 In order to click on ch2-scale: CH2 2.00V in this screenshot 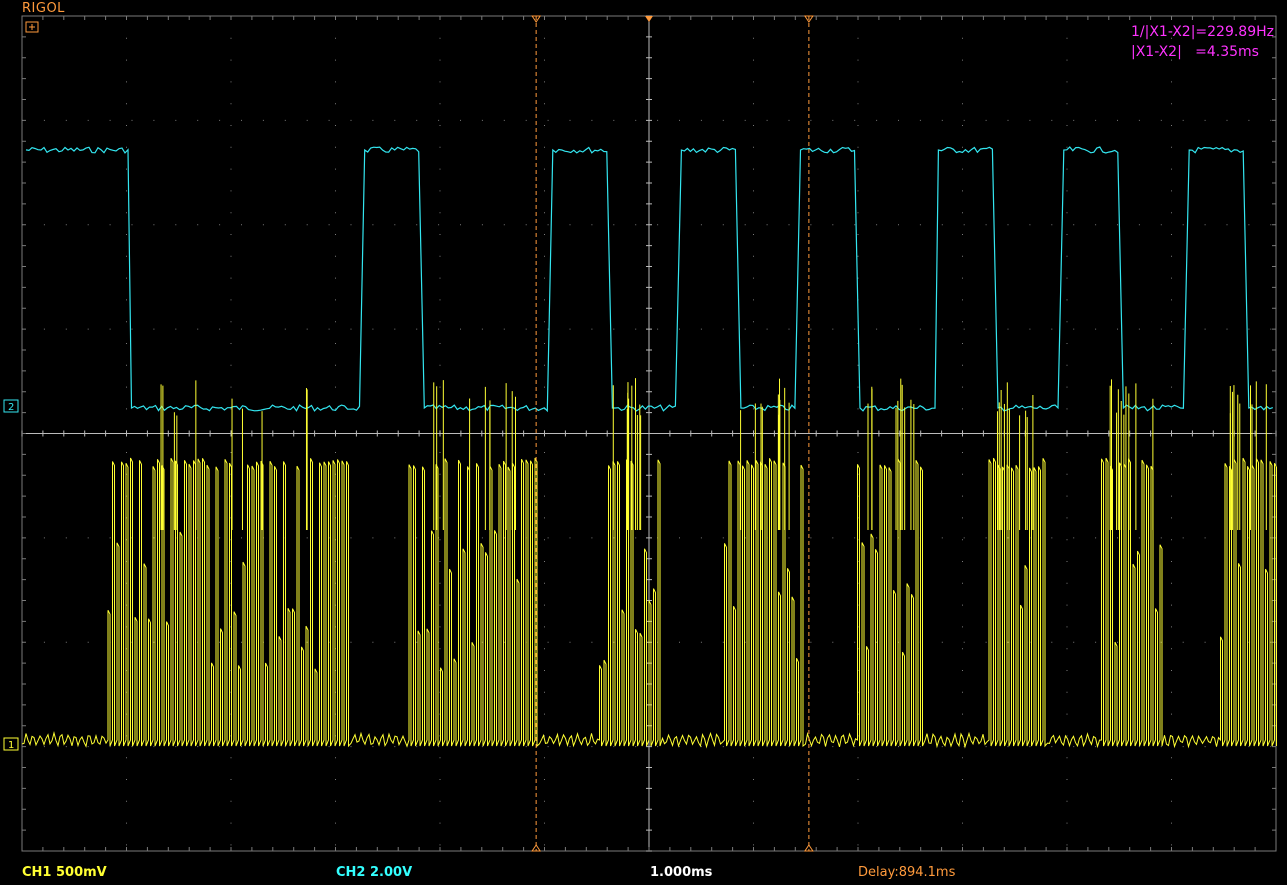, I will do `click(374, 872)`.